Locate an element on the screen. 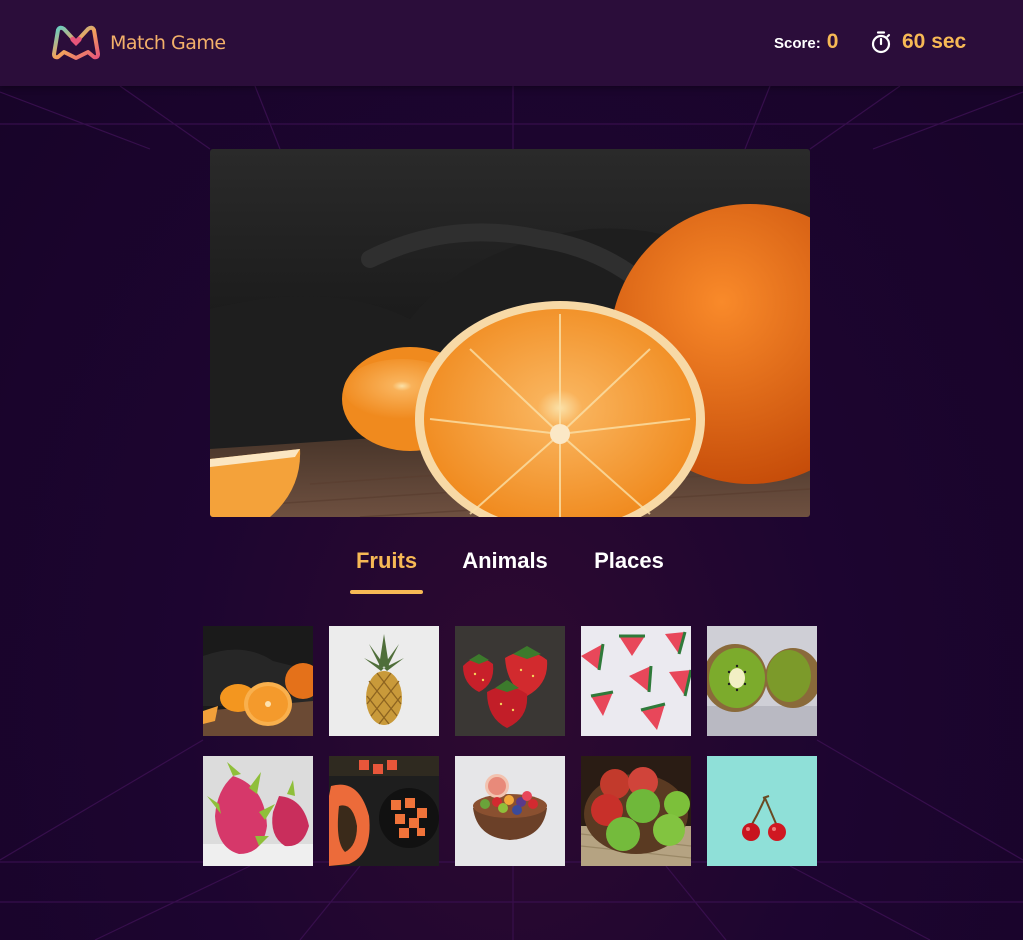  pineapple-thumbnail-image is located at coordinates (384, 681).